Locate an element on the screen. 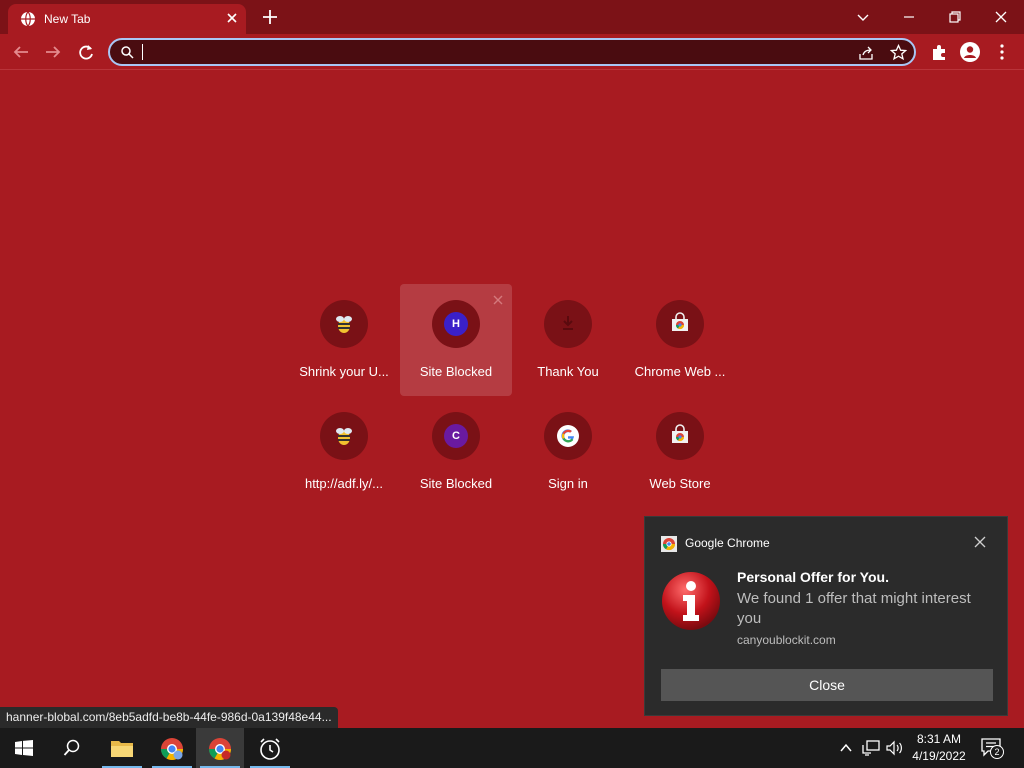 This screenshot has height=768, width=1024. show-hidden-icons-chevron-icon is located at coordinates (846, 748).